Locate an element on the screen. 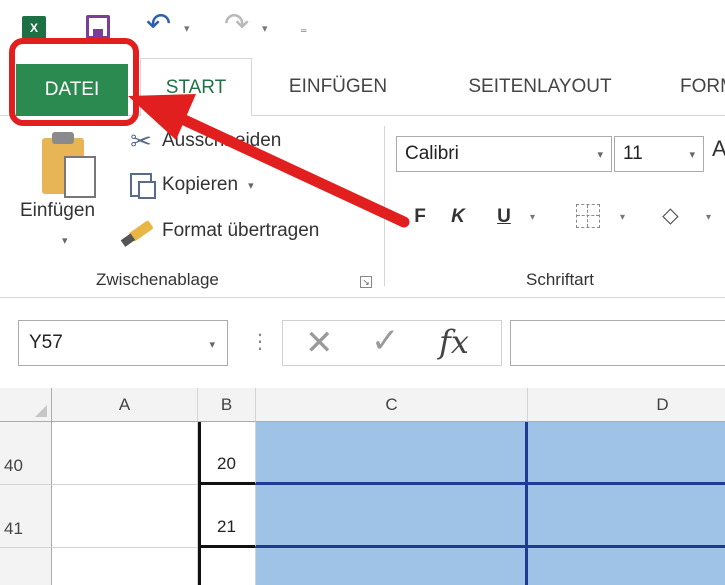 The width and height of the screenshot is (725, 585). borders-icon is located at coordinates (588, 216).